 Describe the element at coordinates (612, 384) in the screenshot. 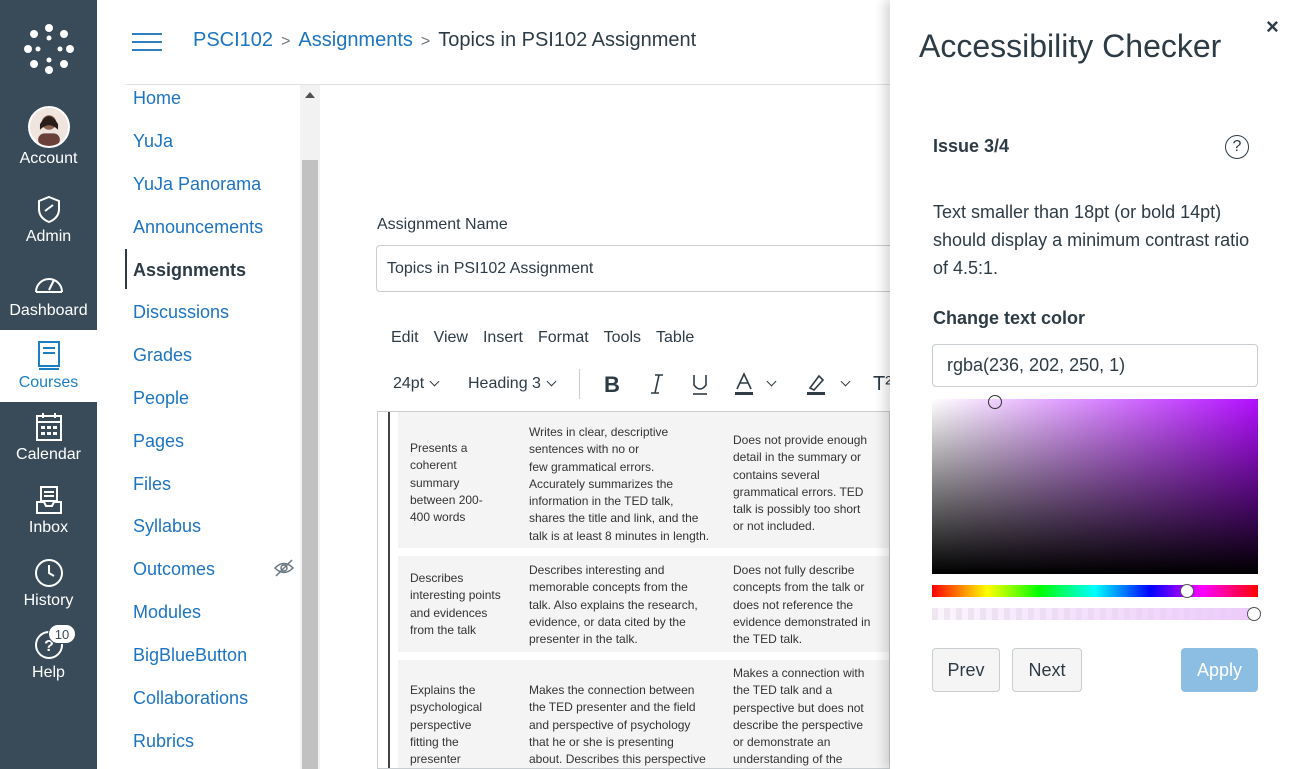

I see `bold-icon: B` at that location.